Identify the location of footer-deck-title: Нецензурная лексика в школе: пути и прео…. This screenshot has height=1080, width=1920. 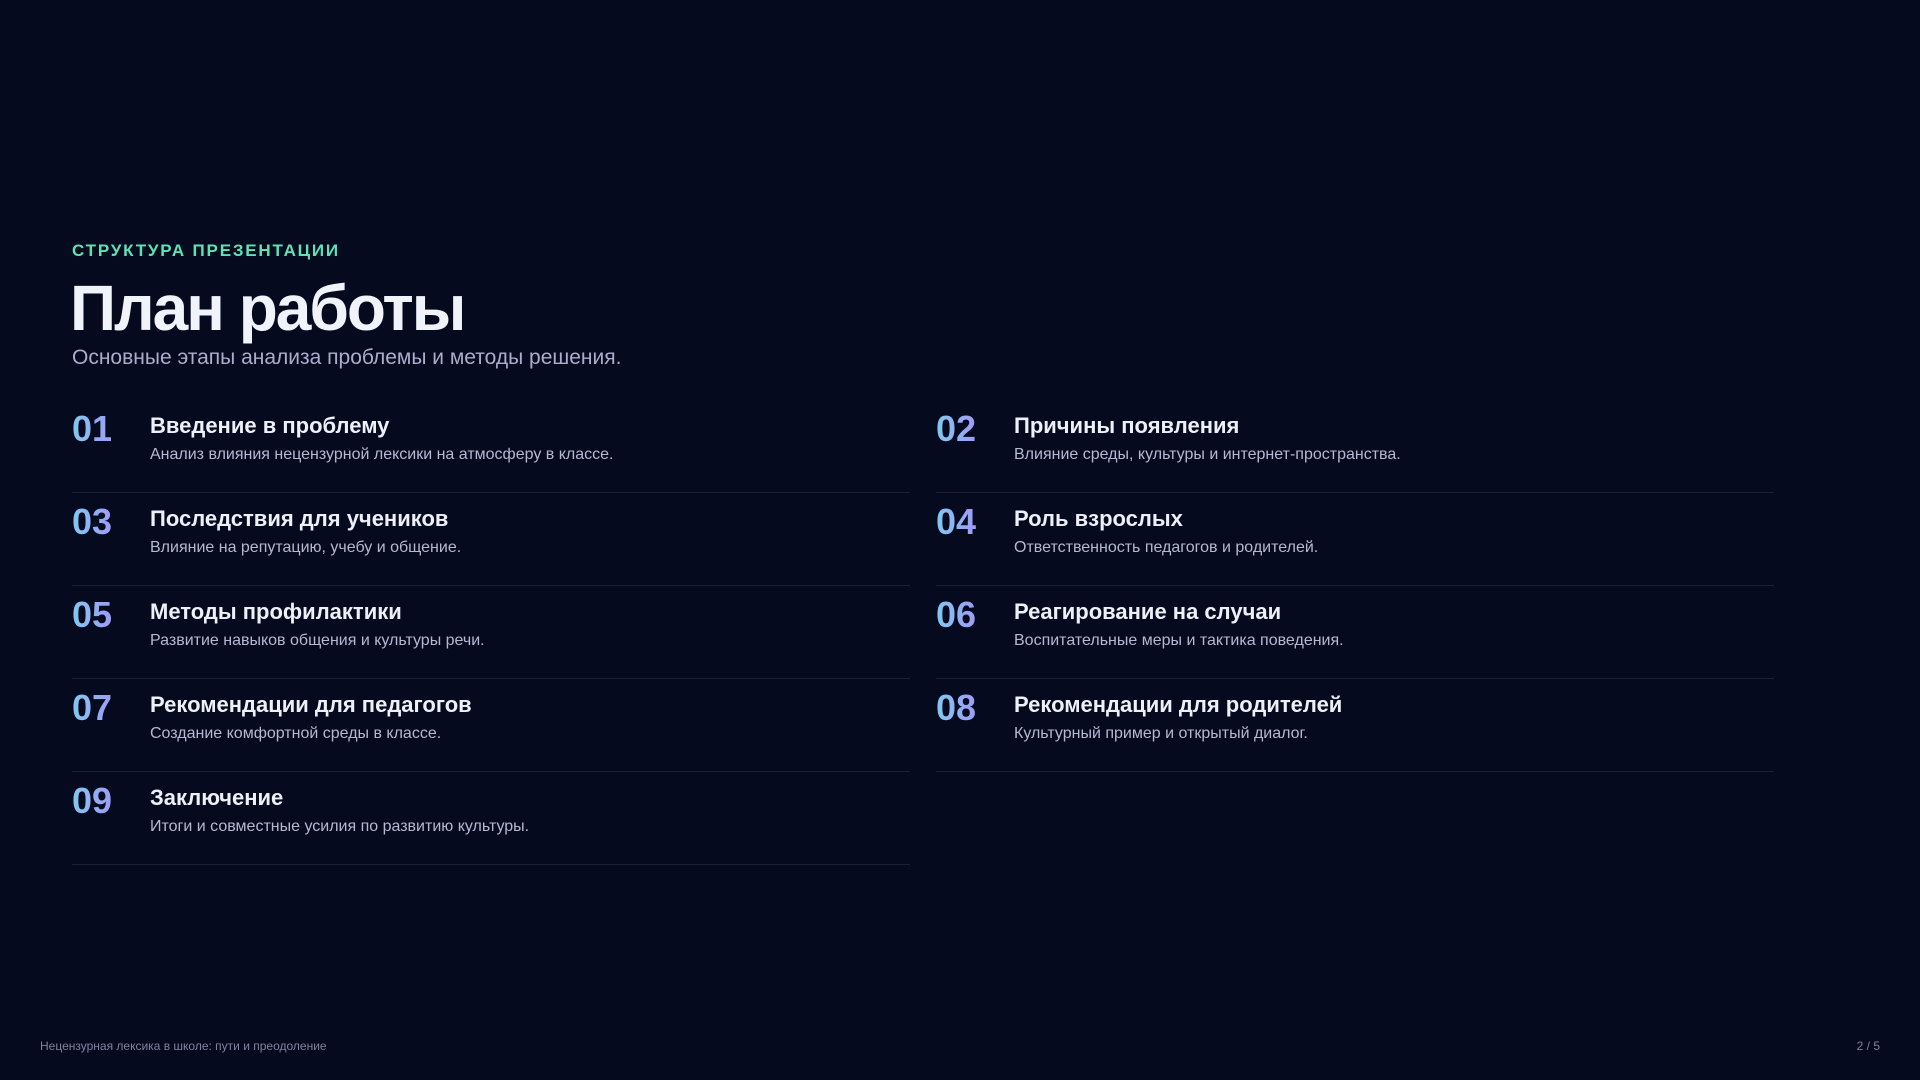
(183, 1046).